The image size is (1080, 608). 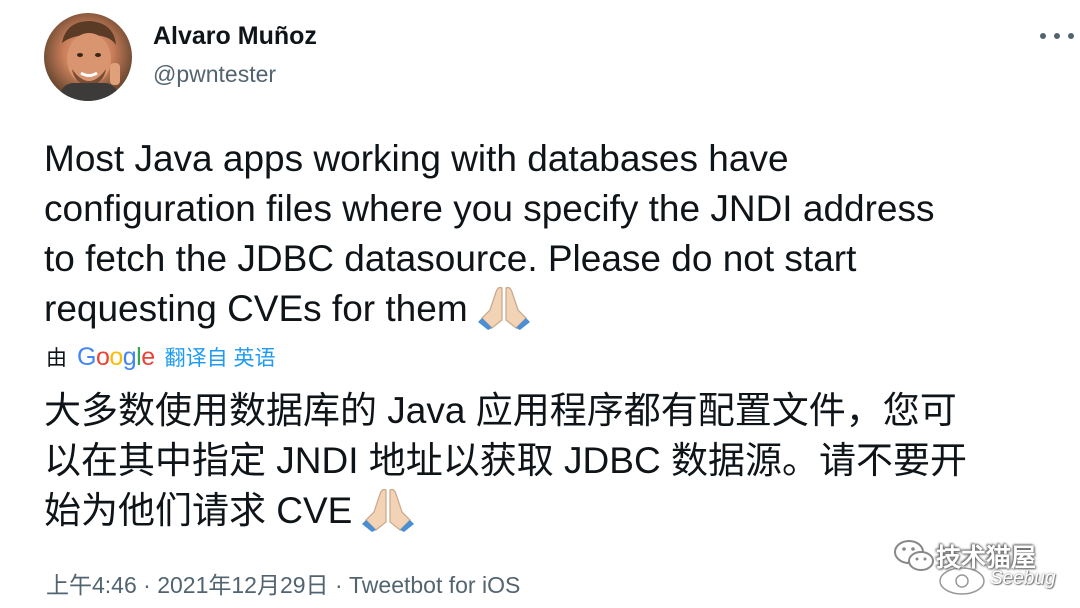 What do you see at coordinates (505, 460) in the screenshot?
I see `translated-line: 以在其中指定 JNDI 地址以获取 JDBC 数据源。请不要开` at bounding box center [505, 460].